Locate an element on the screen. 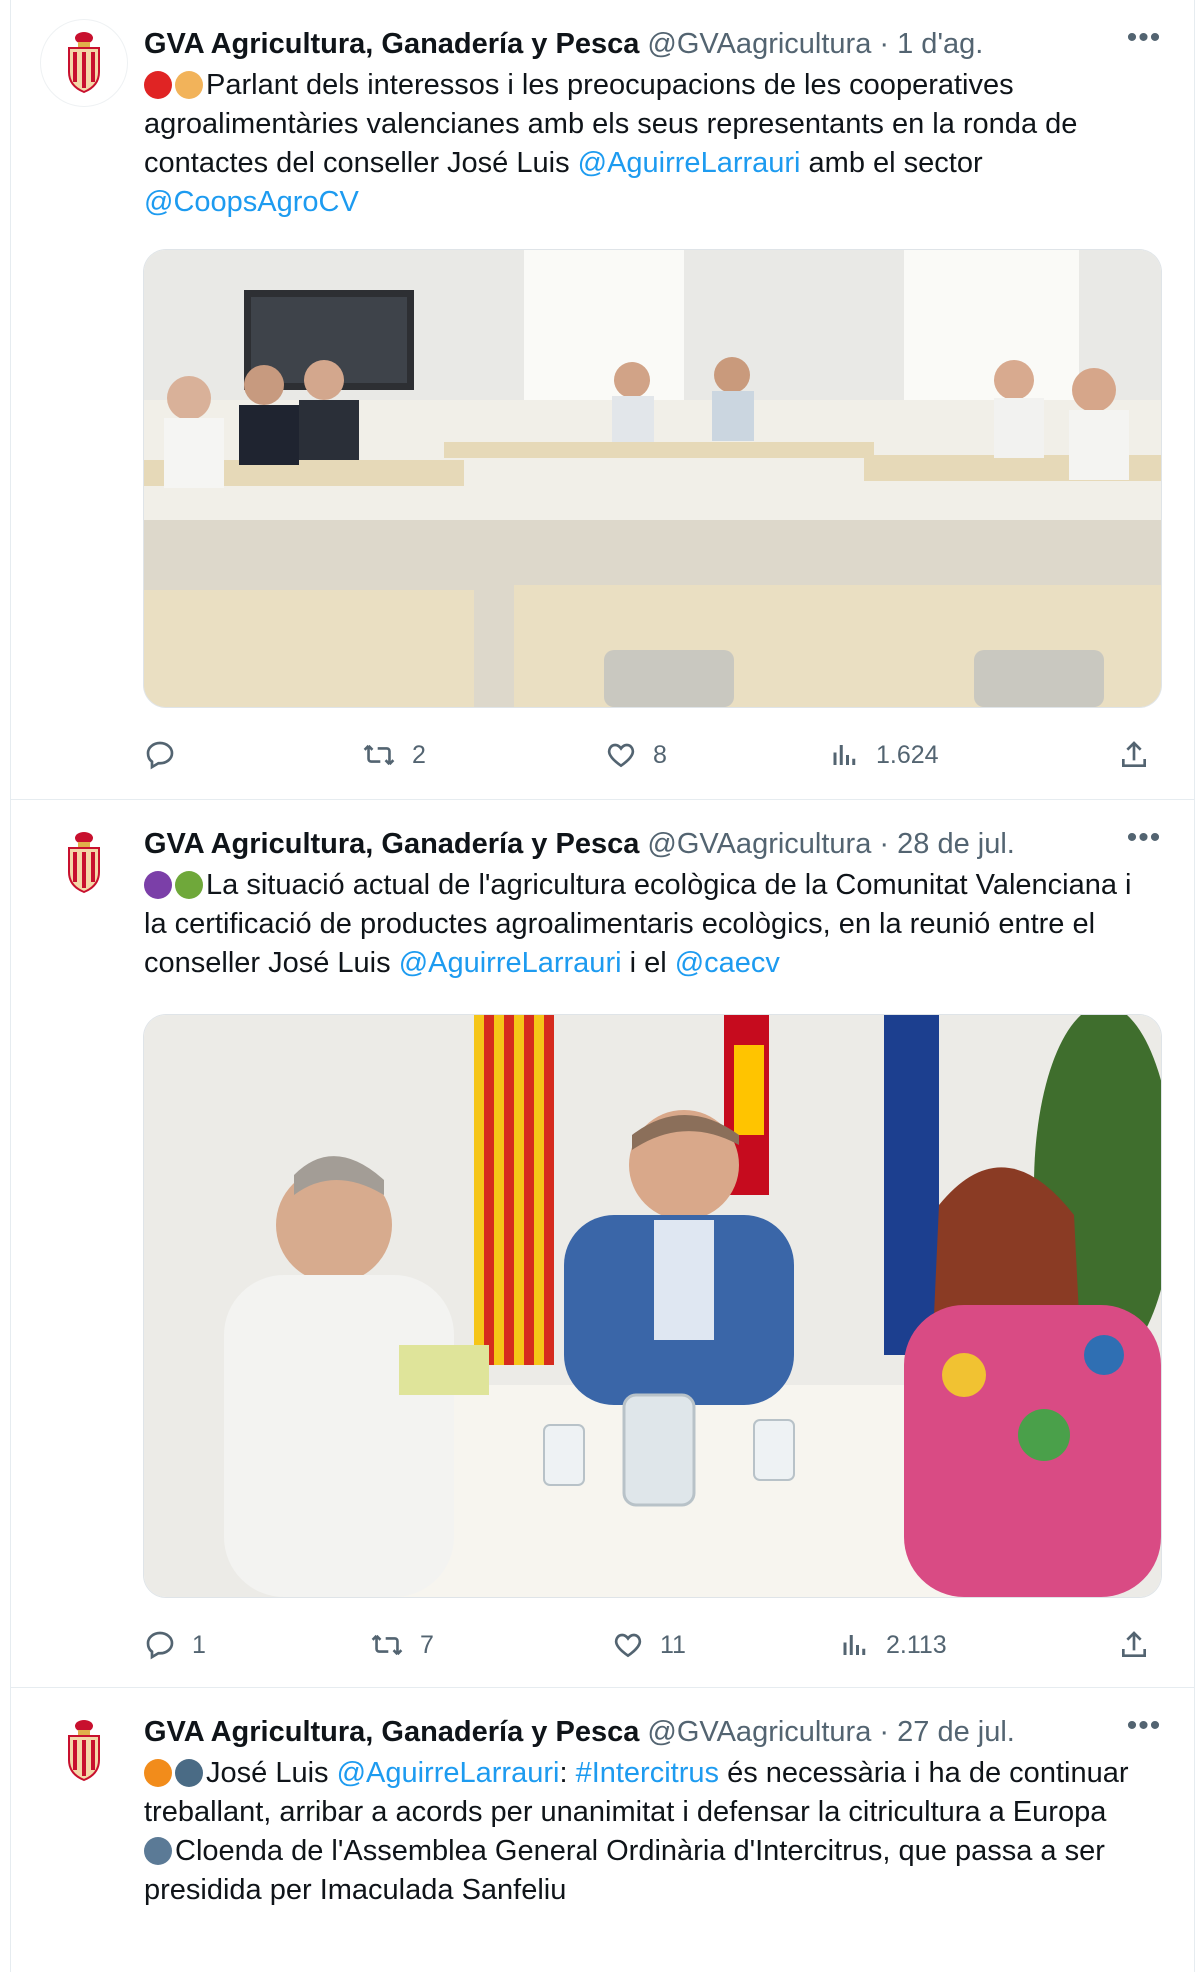  tweet-actions: 2 8 1.624 is located at coordinates (652, 755).